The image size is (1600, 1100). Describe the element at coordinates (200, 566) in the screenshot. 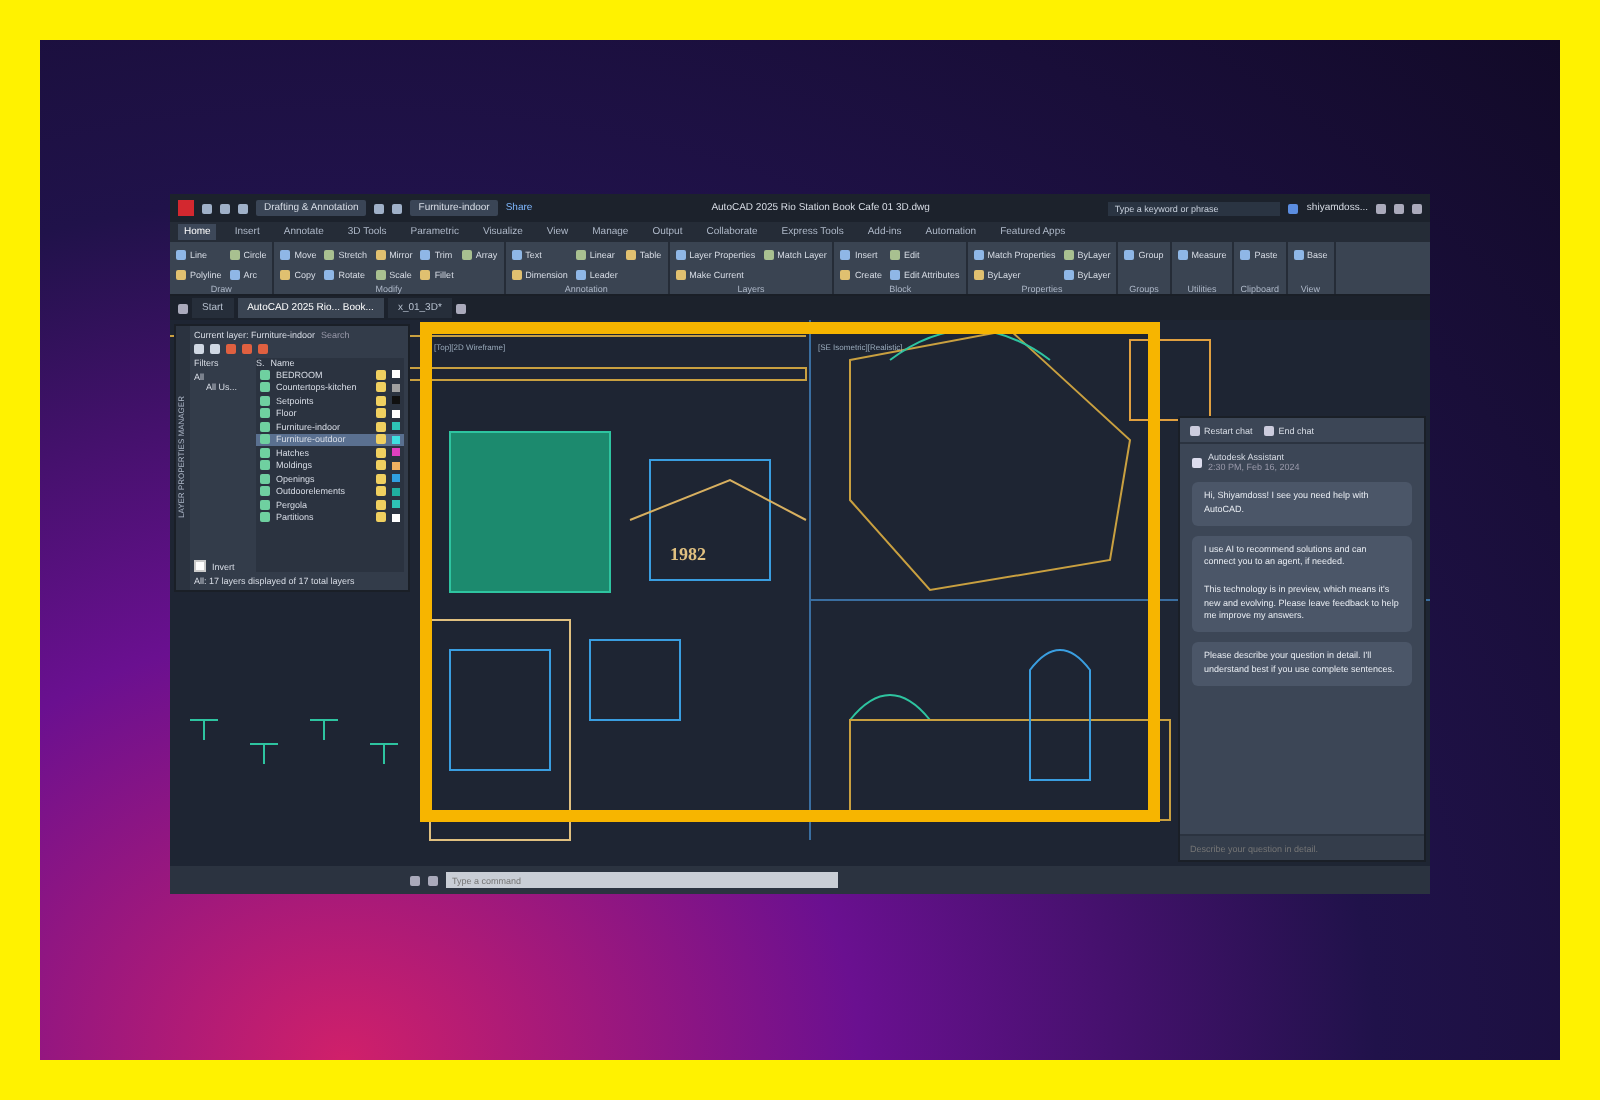

I see `invert-checkbox` at that location.